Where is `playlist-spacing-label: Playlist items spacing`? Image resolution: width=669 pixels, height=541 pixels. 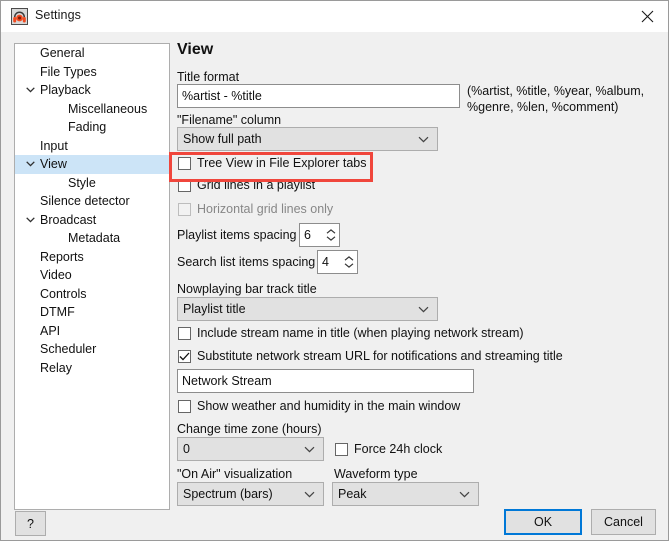
playlist-spacing-label: Playlist items spacing is located at coordinates (237, 235).